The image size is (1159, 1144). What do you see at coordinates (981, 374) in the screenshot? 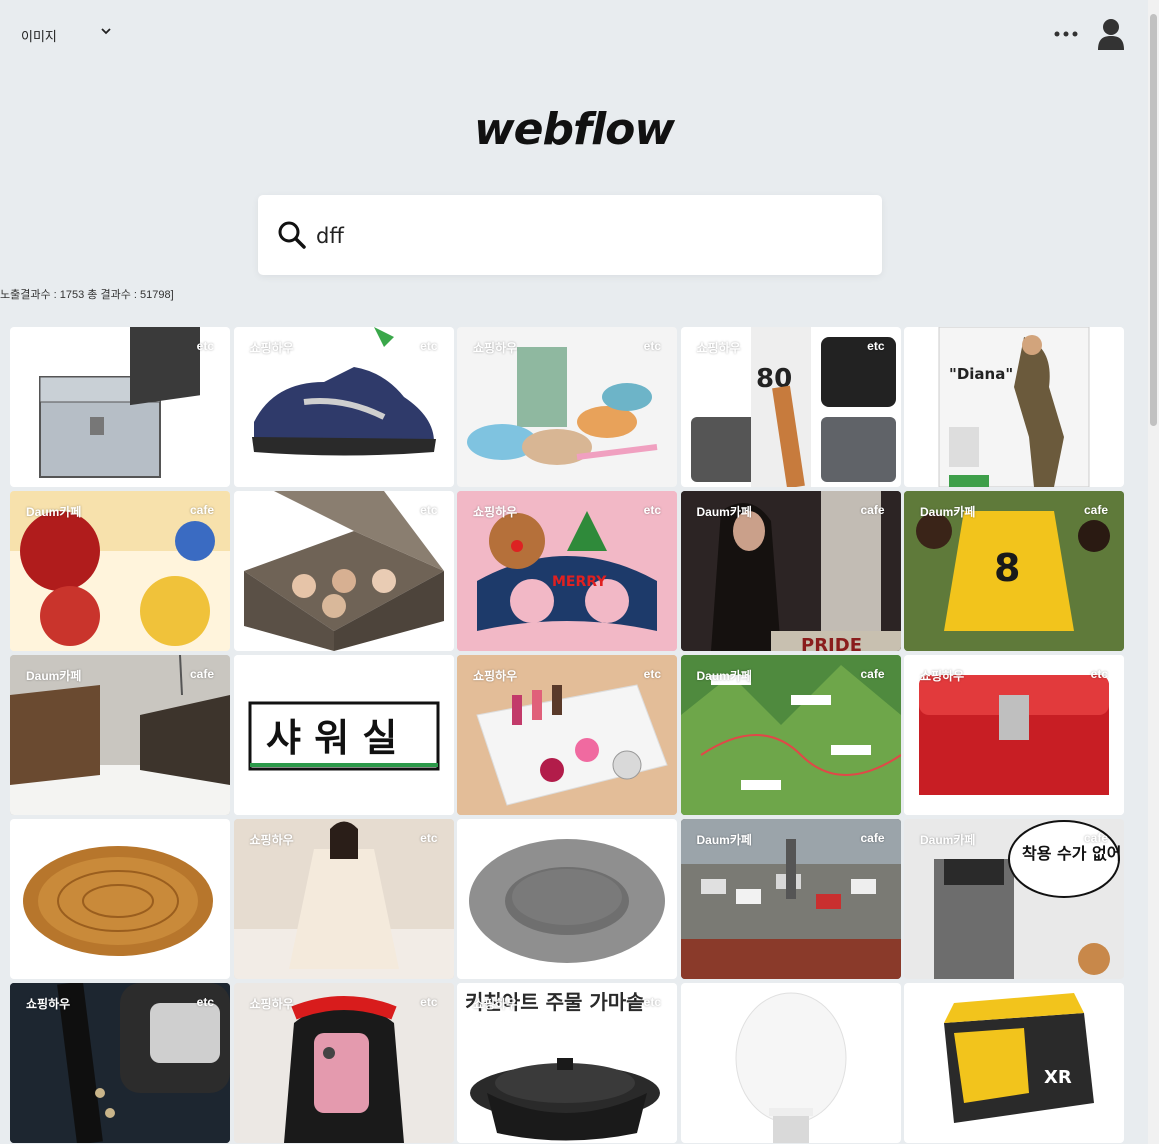
I see `svg-text: "Diana"` at bounding box center [981, 374].